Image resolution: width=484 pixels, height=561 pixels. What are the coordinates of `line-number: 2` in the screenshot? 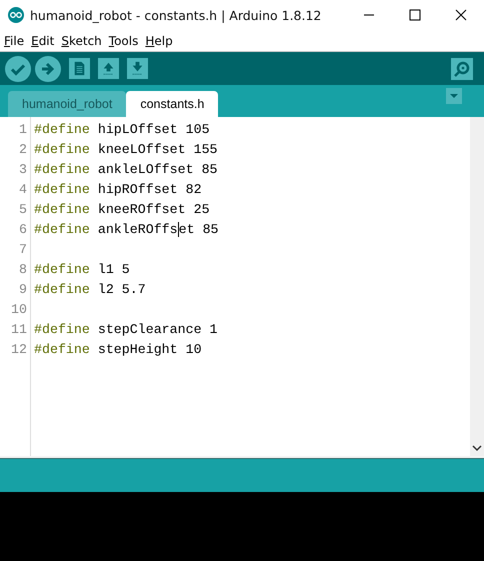 It's located at (23, 150).